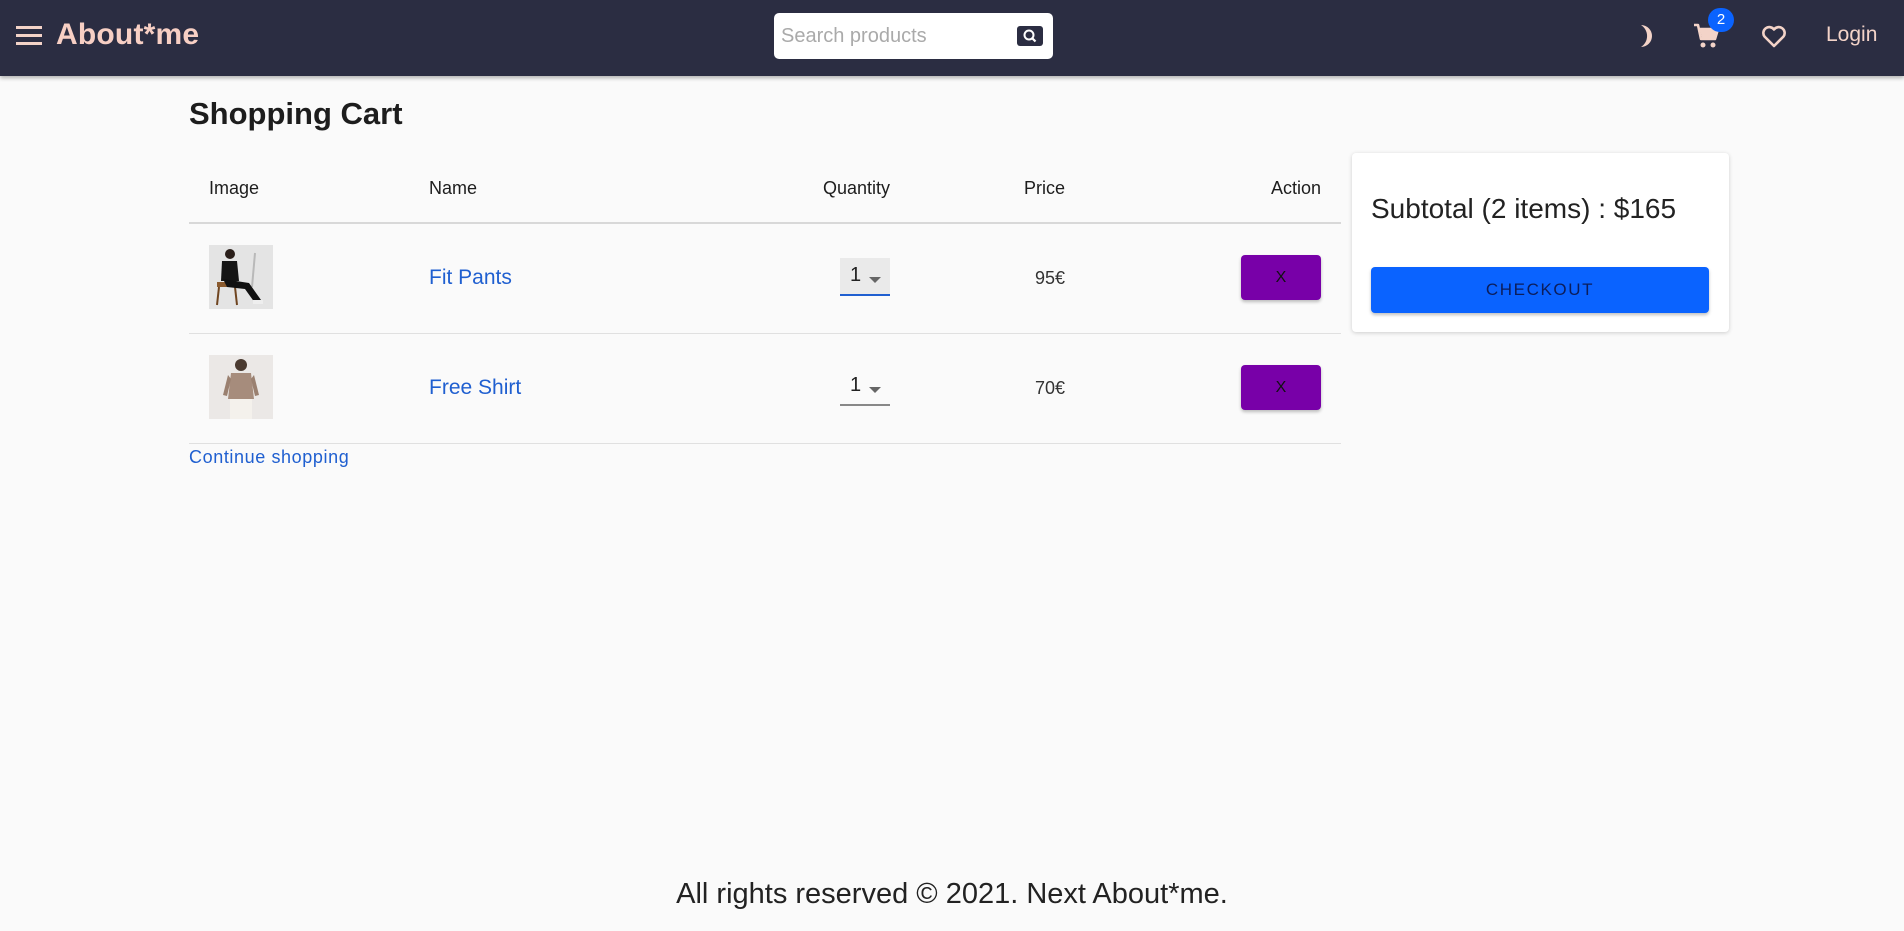 This screenshot has width=1904, height=931. I want to click on search-icon, so click(1030, 36).